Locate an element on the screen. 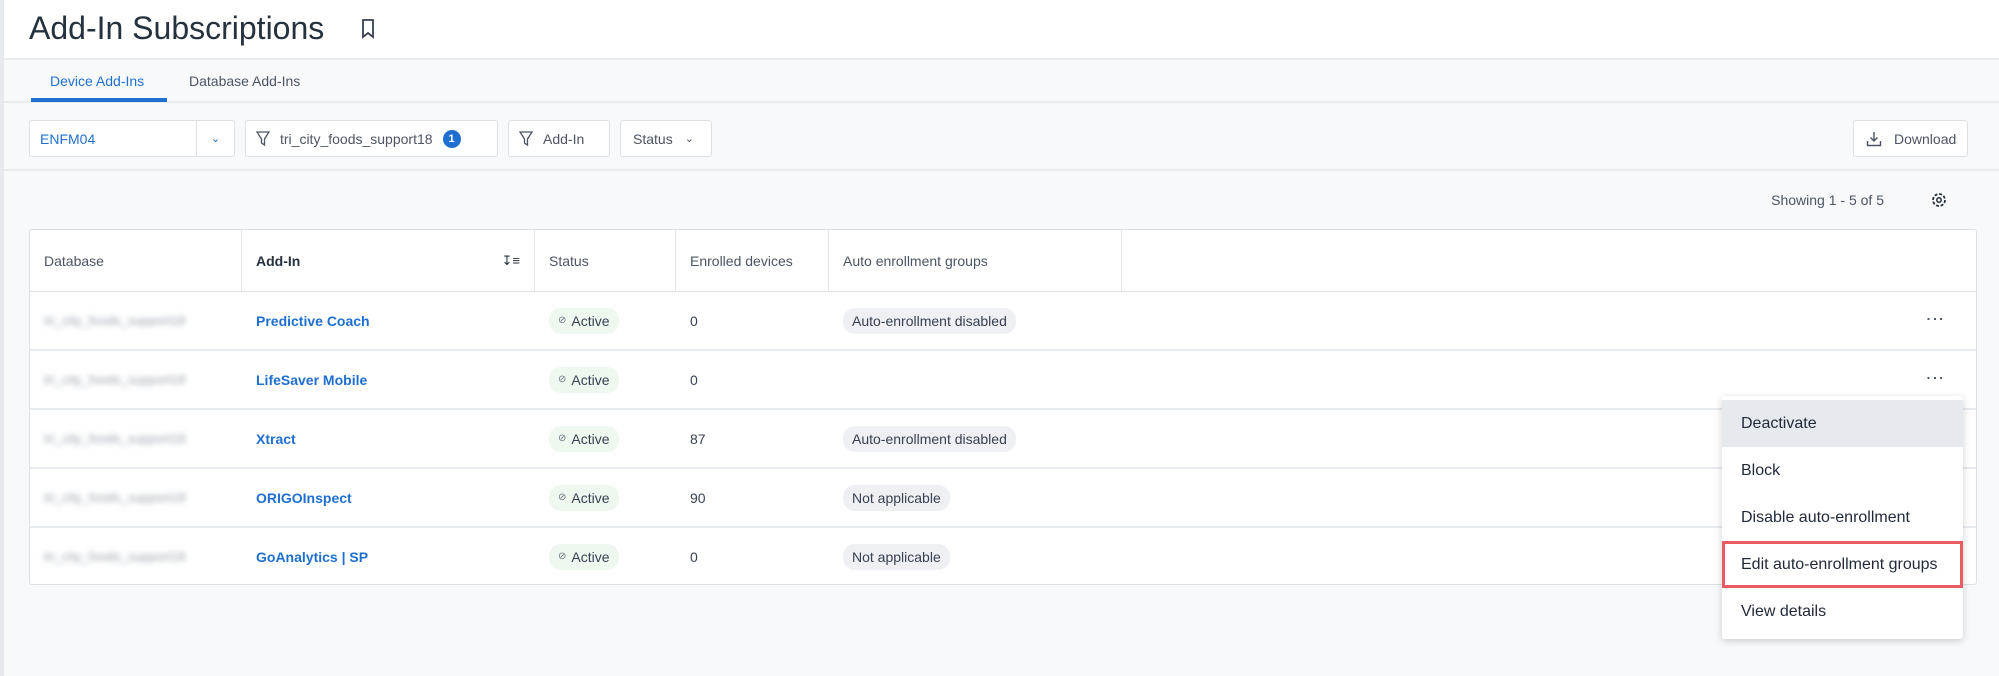 The image size is (1999, 676). status-filter-dropdown: Status ⌄ is located at coordinates (666, 138).